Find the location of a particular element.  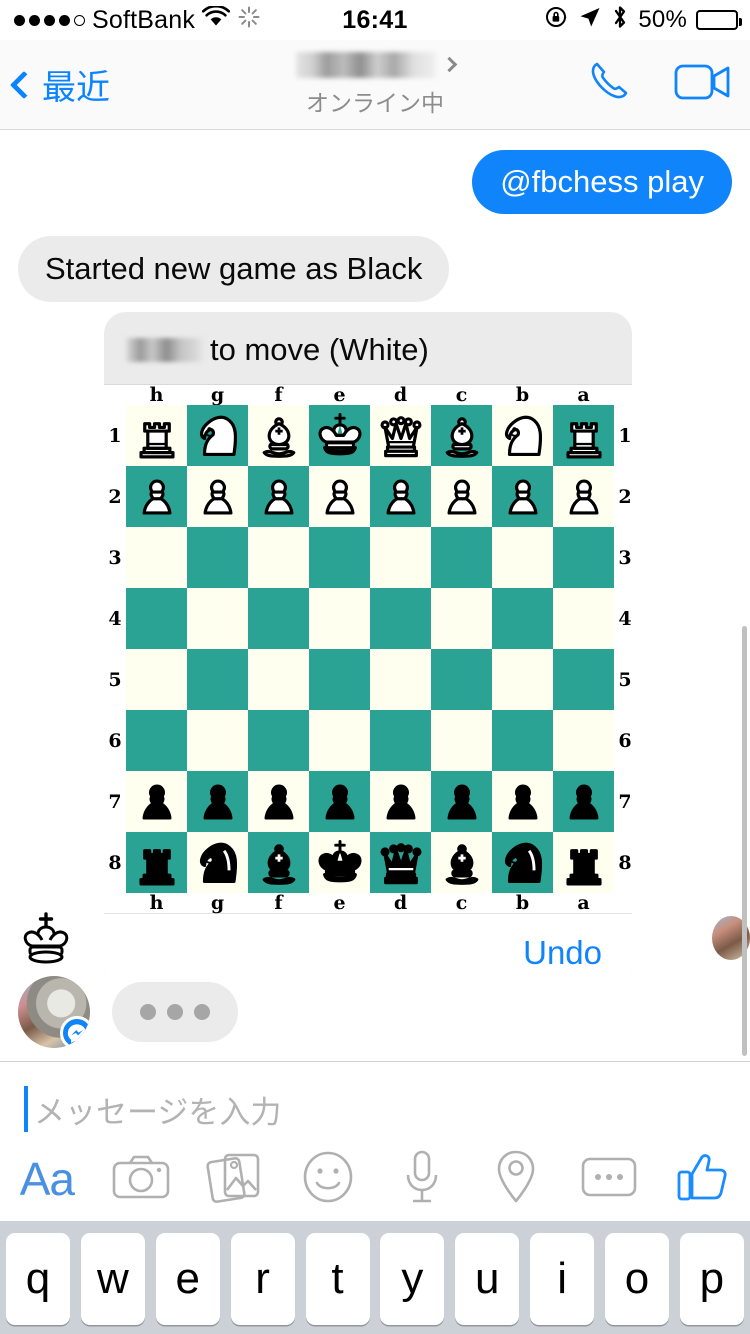

square-g5 is located at coordinates (217, 679).